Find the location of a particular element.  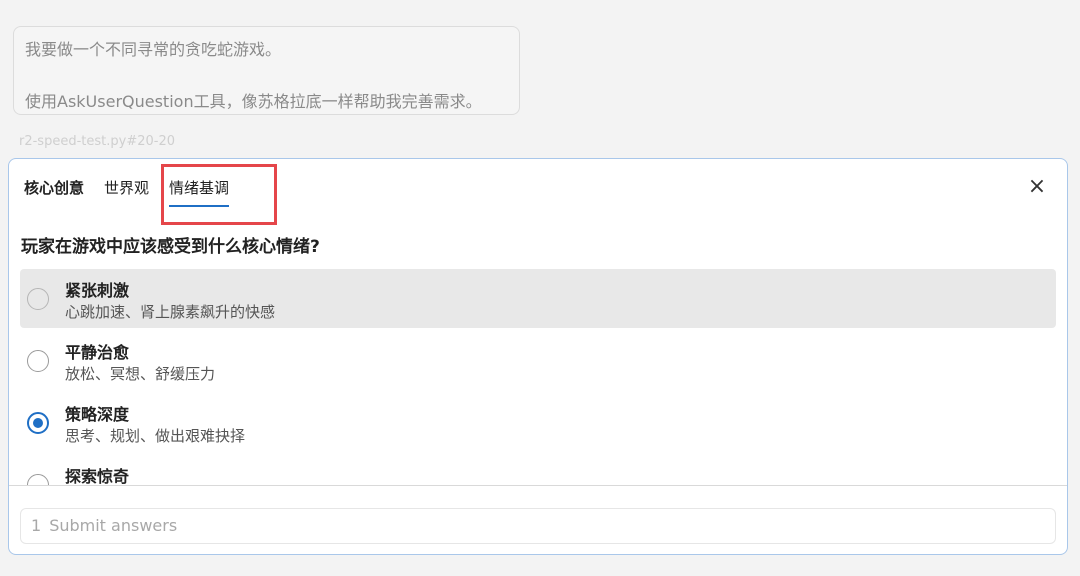

answer-count: 1 is located at coordinates (36, 525).